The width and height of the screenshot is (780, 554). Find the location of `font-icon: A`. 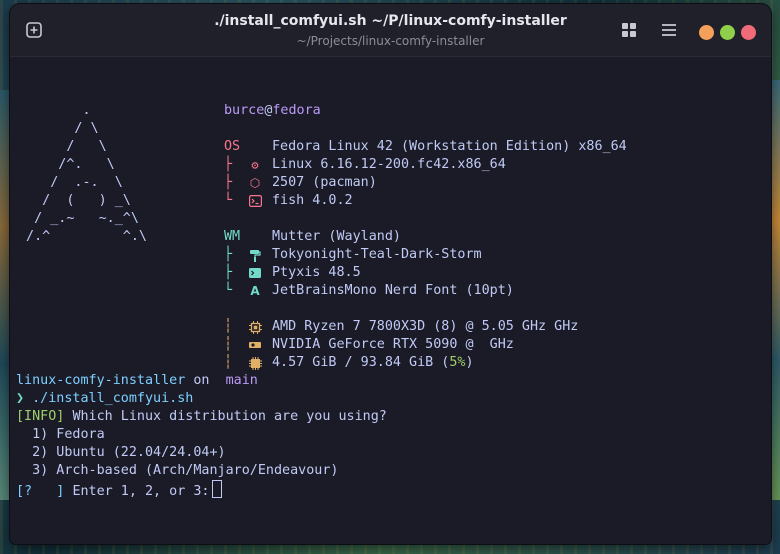

font-icon: A is located at coordinates (255, 291).